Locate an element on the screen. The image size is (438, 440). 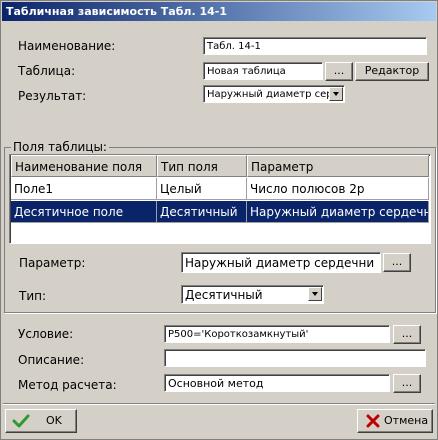
cell-field-type: Целый is located at coordinates (202, 189).